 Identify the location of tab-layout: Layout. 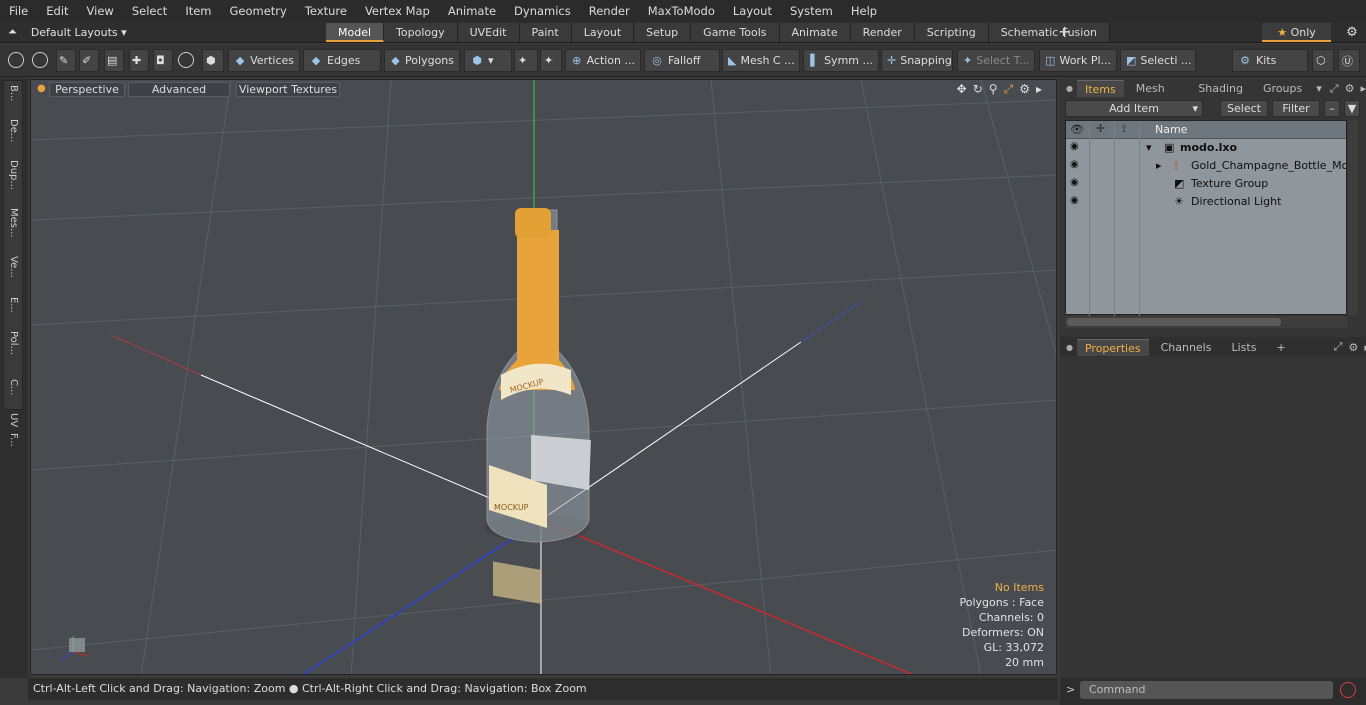
(603, 32).